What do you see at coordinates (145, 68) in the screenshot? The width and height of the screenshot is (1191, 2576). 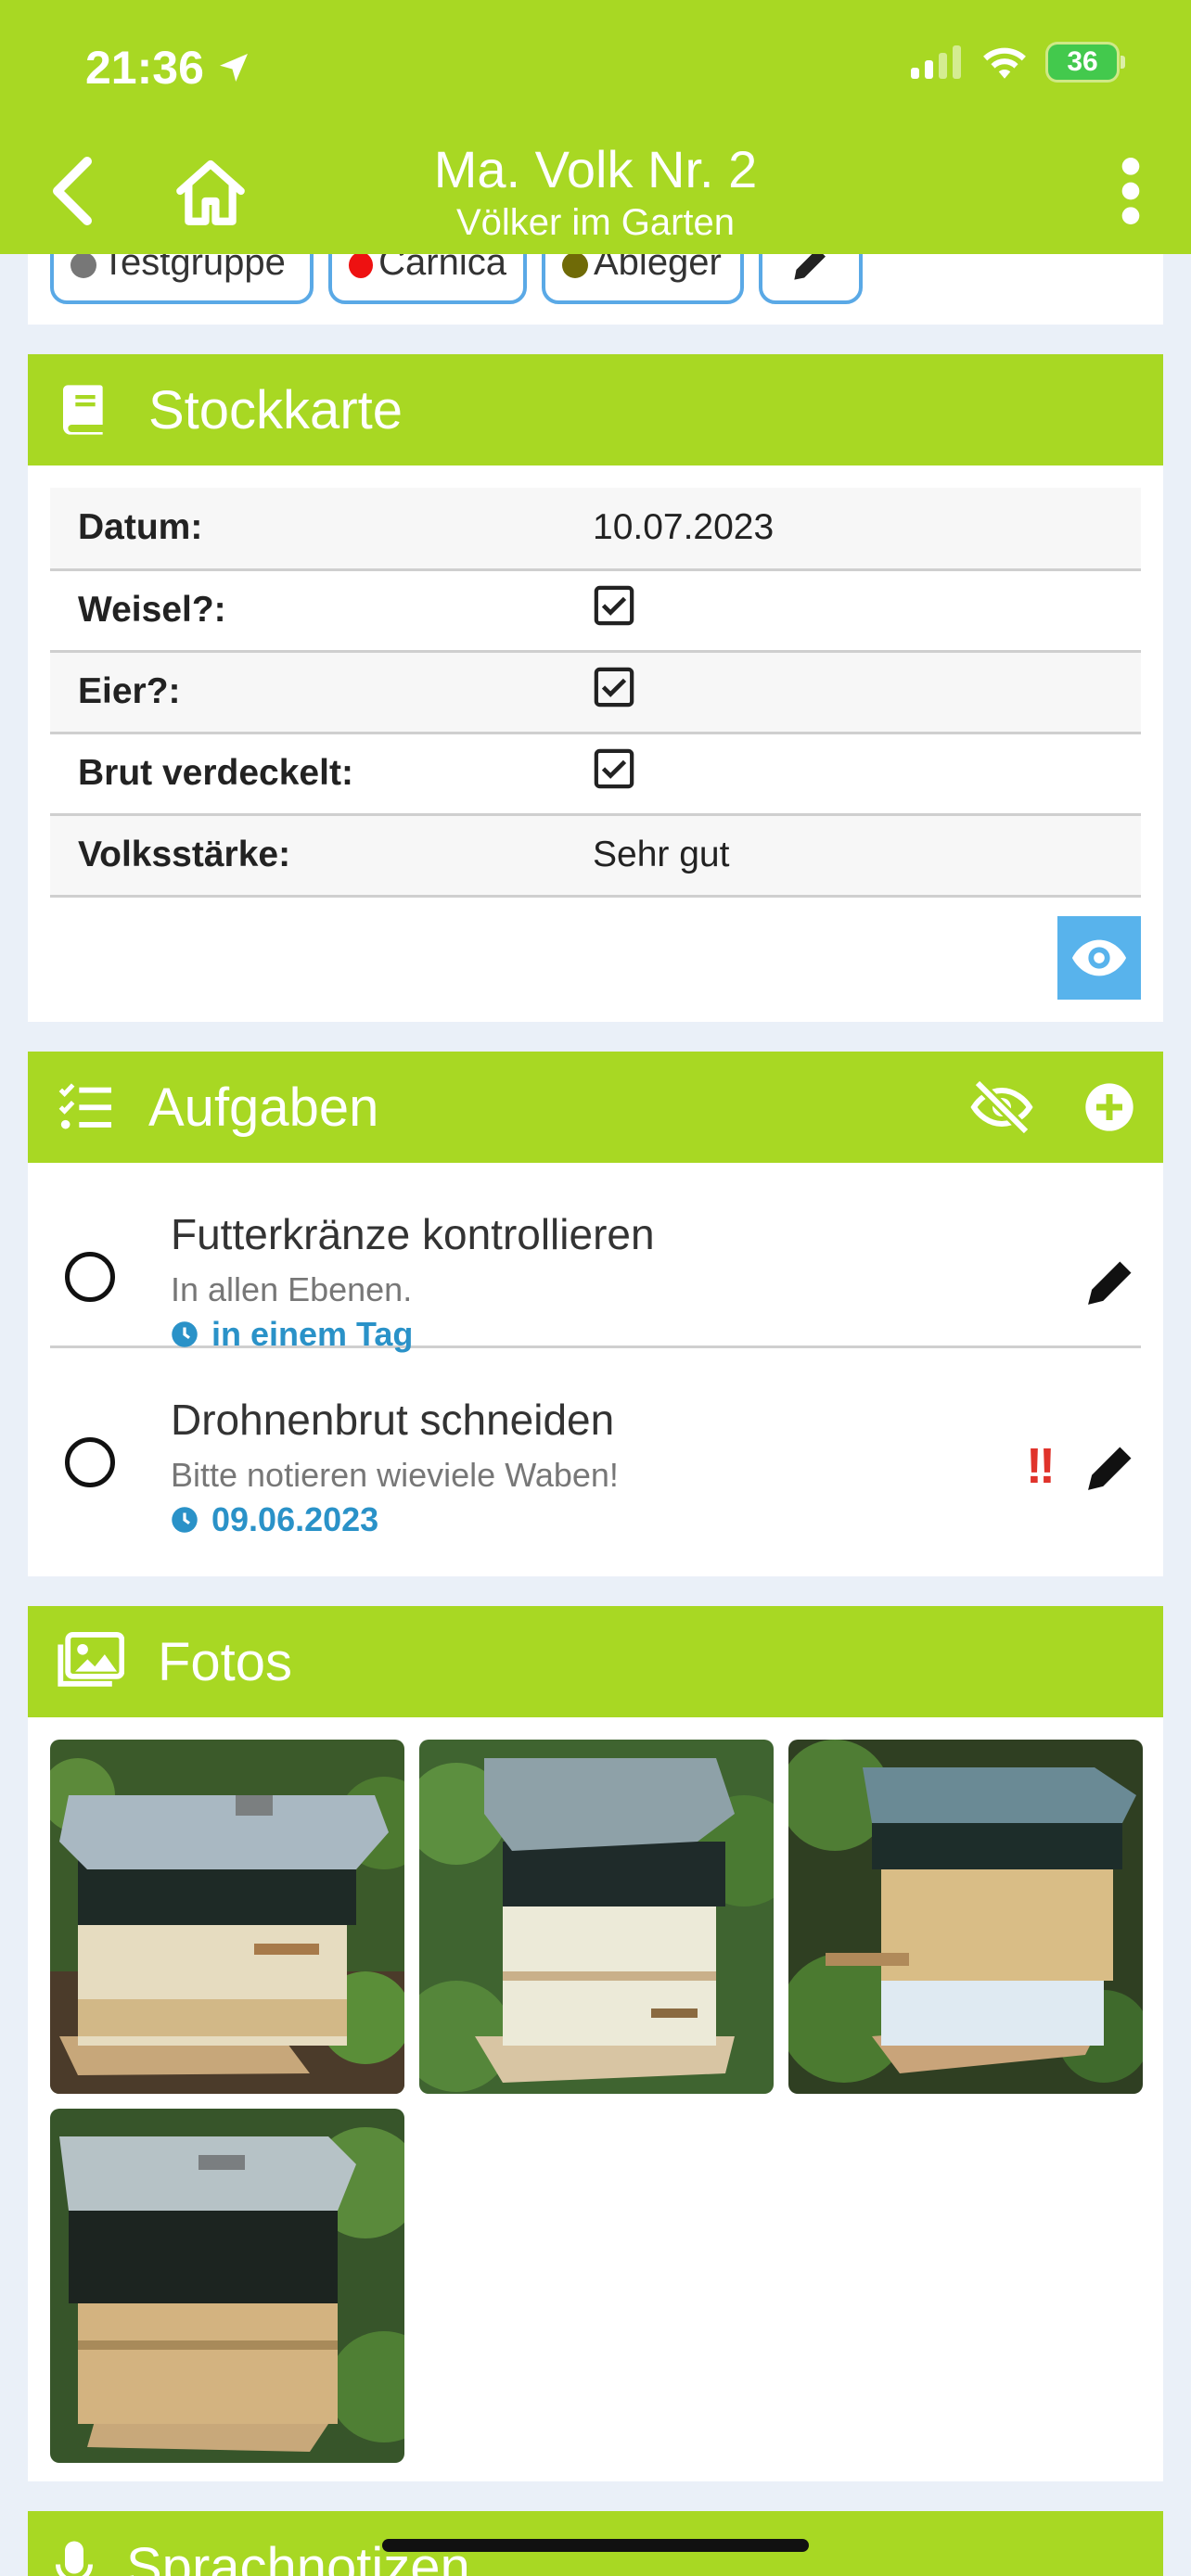 I see `clock-text: 21:36` at bounding box center [145, 68].